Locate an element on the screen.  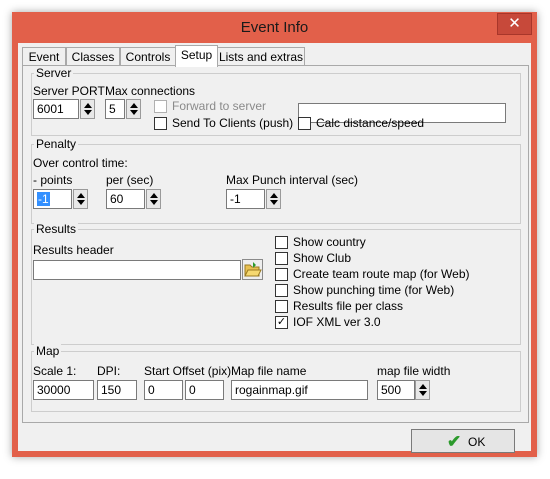
results-header-input is located at coordinates (137, 270).